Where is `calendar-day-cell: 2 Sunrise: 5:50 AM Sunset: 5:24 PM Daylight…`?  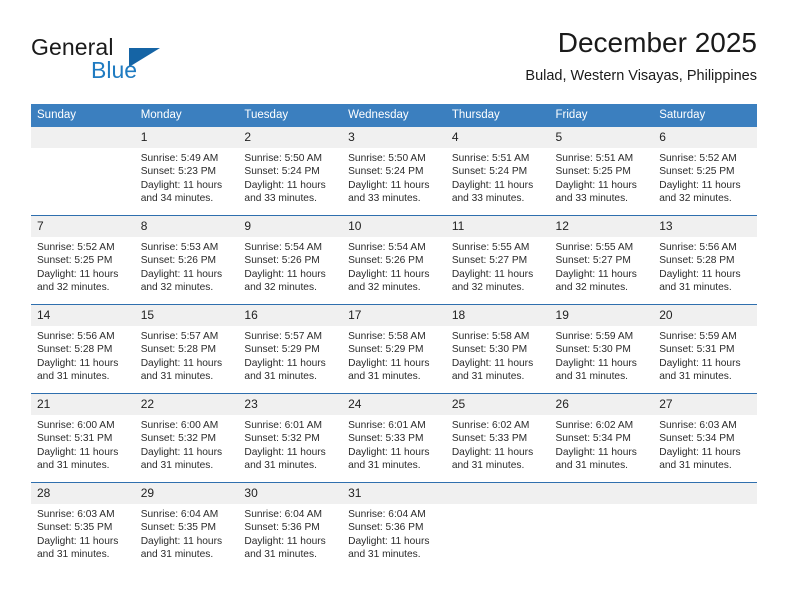
calendar-day-cell: 2 Sunrise: 5:50 AM Sunset: 5:24 PM Daylight… is located at coordinates (290, 171).